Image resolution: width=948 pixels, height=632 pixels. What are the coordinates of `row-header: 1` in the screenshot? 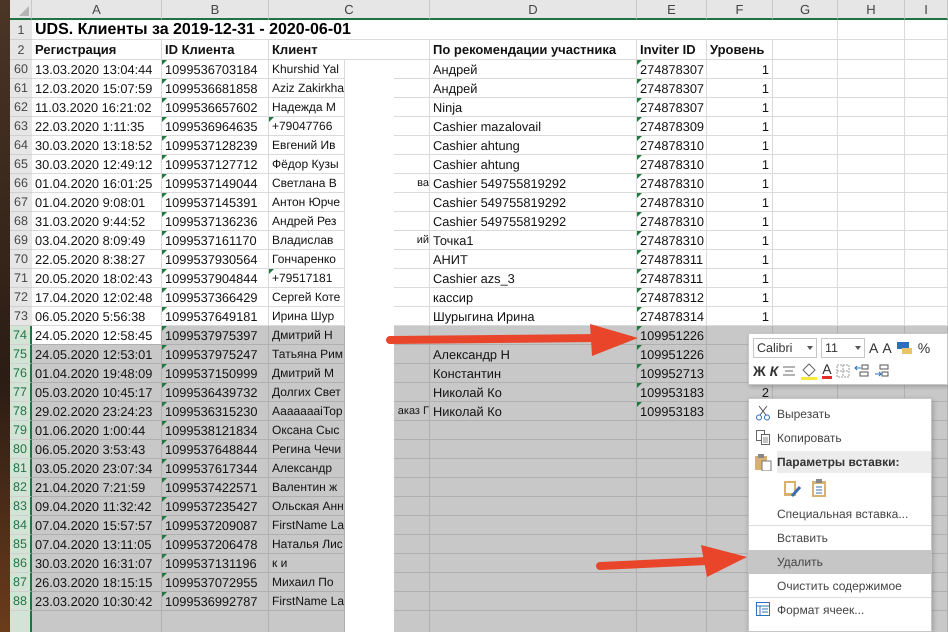 It's located at (21, 30).